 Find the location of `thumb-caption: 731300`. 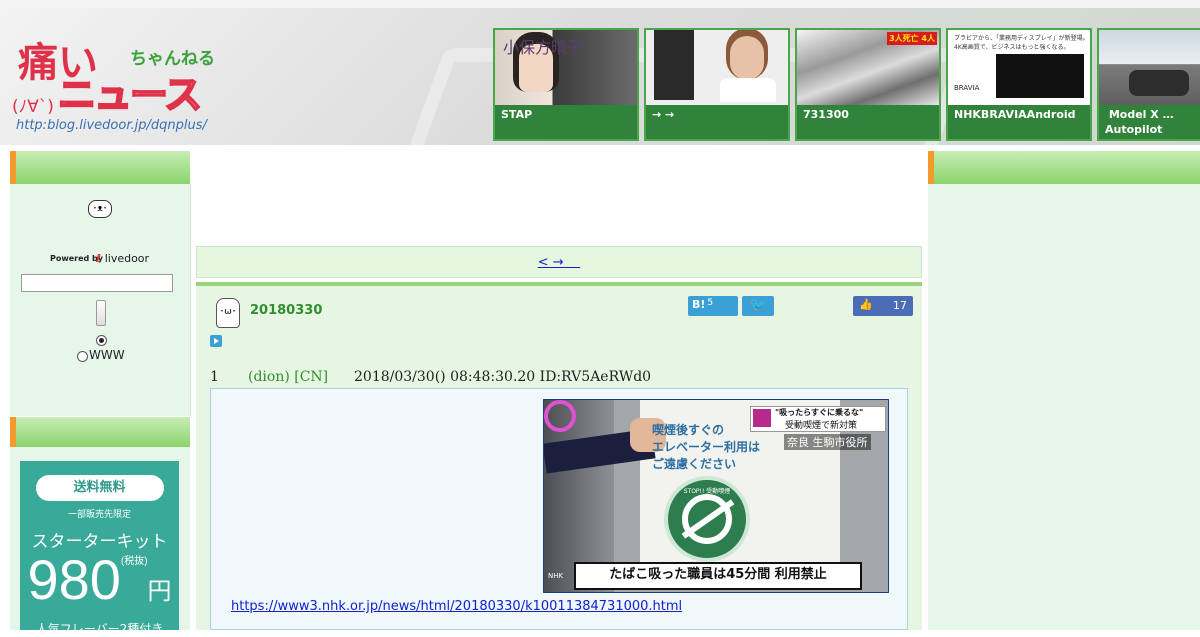

thumb-caption: 731300 is located at coordinates (868, 122).